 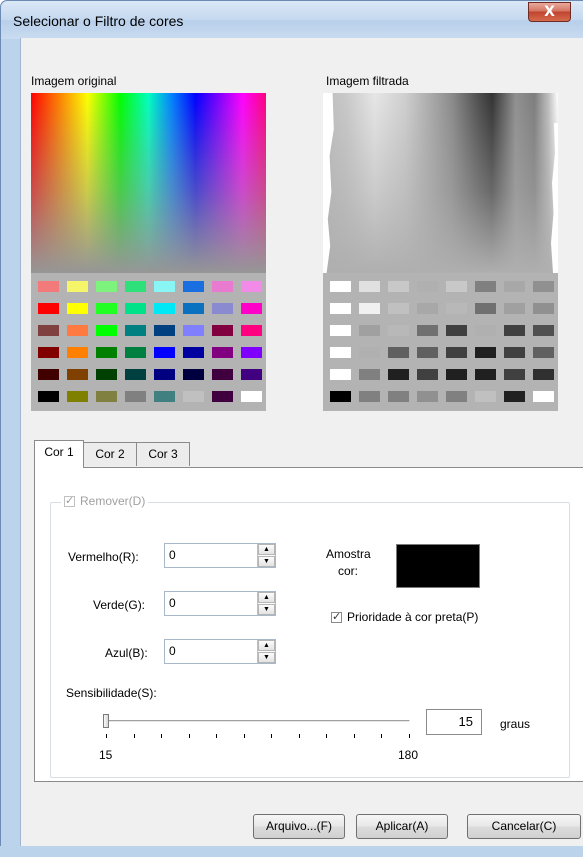 I want to click on file-button: Arquivo...(F), so click(x=299, y=826).